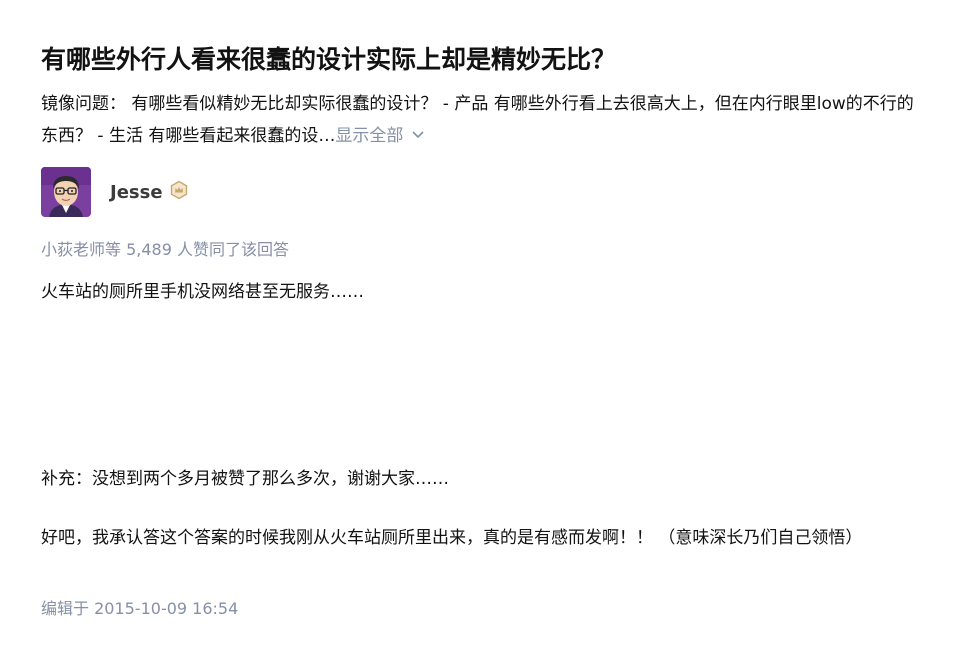 The width and height of the screenshot is (956, 655). I want to click on avatar-icon, so click(66, 192).